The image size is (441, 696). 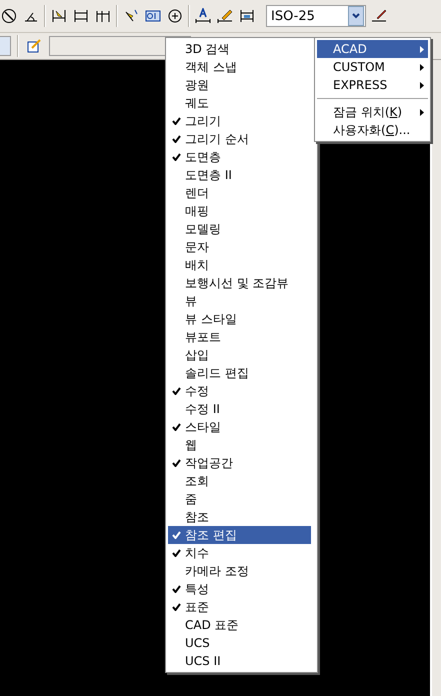 What do you see at coordinates (239, 139) in the screenshot?
I see `menu-item: 그리기 순서` at bounding box center [239, 139].